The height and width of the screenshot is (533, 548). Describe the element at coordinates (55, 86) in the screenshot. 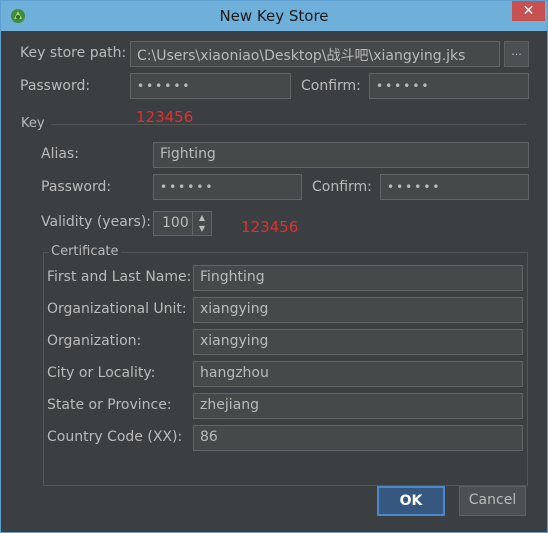

I see `keystore-password-label: Password:` at that location.